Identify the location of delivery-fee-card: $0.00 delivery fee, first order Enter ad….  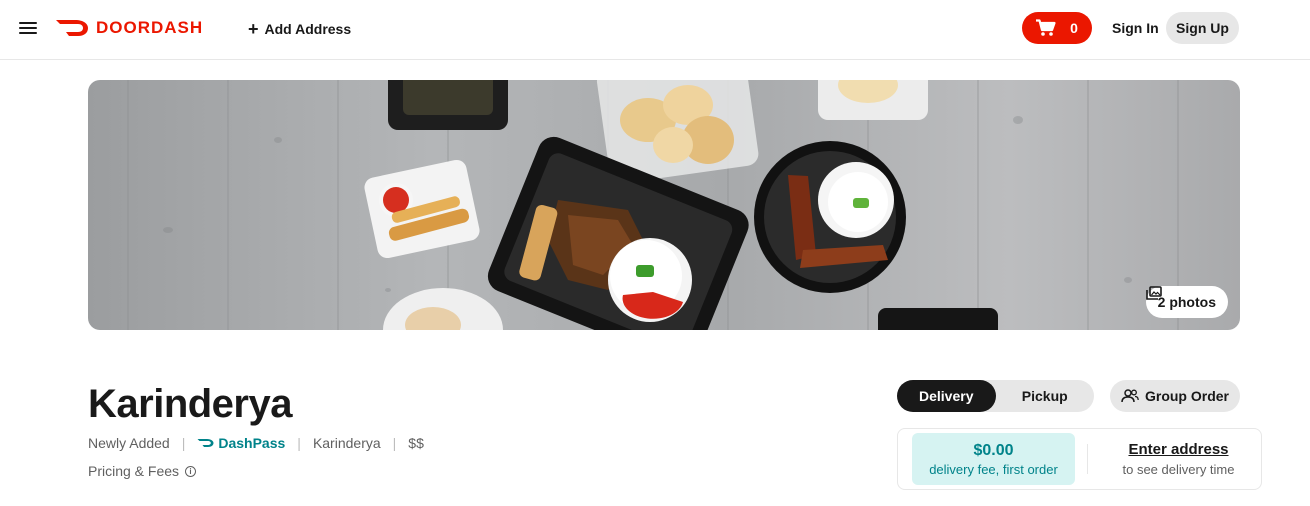
(1079, 459).